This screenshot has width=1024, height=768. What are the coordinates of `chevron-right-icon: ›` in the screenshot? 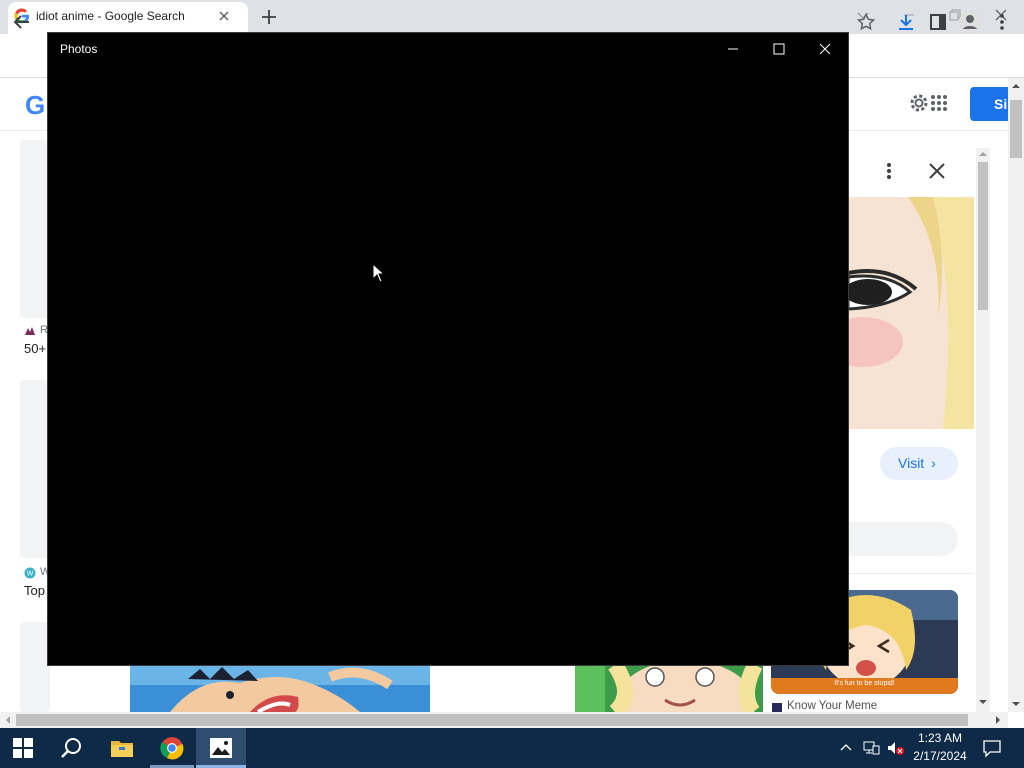 It's located at (933, 463).